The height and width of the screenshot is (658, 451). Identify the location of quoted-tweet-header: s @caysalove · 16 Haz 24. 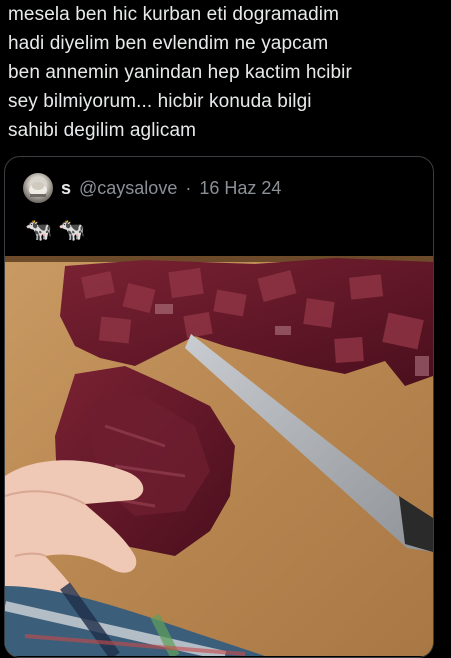
(152, 188).